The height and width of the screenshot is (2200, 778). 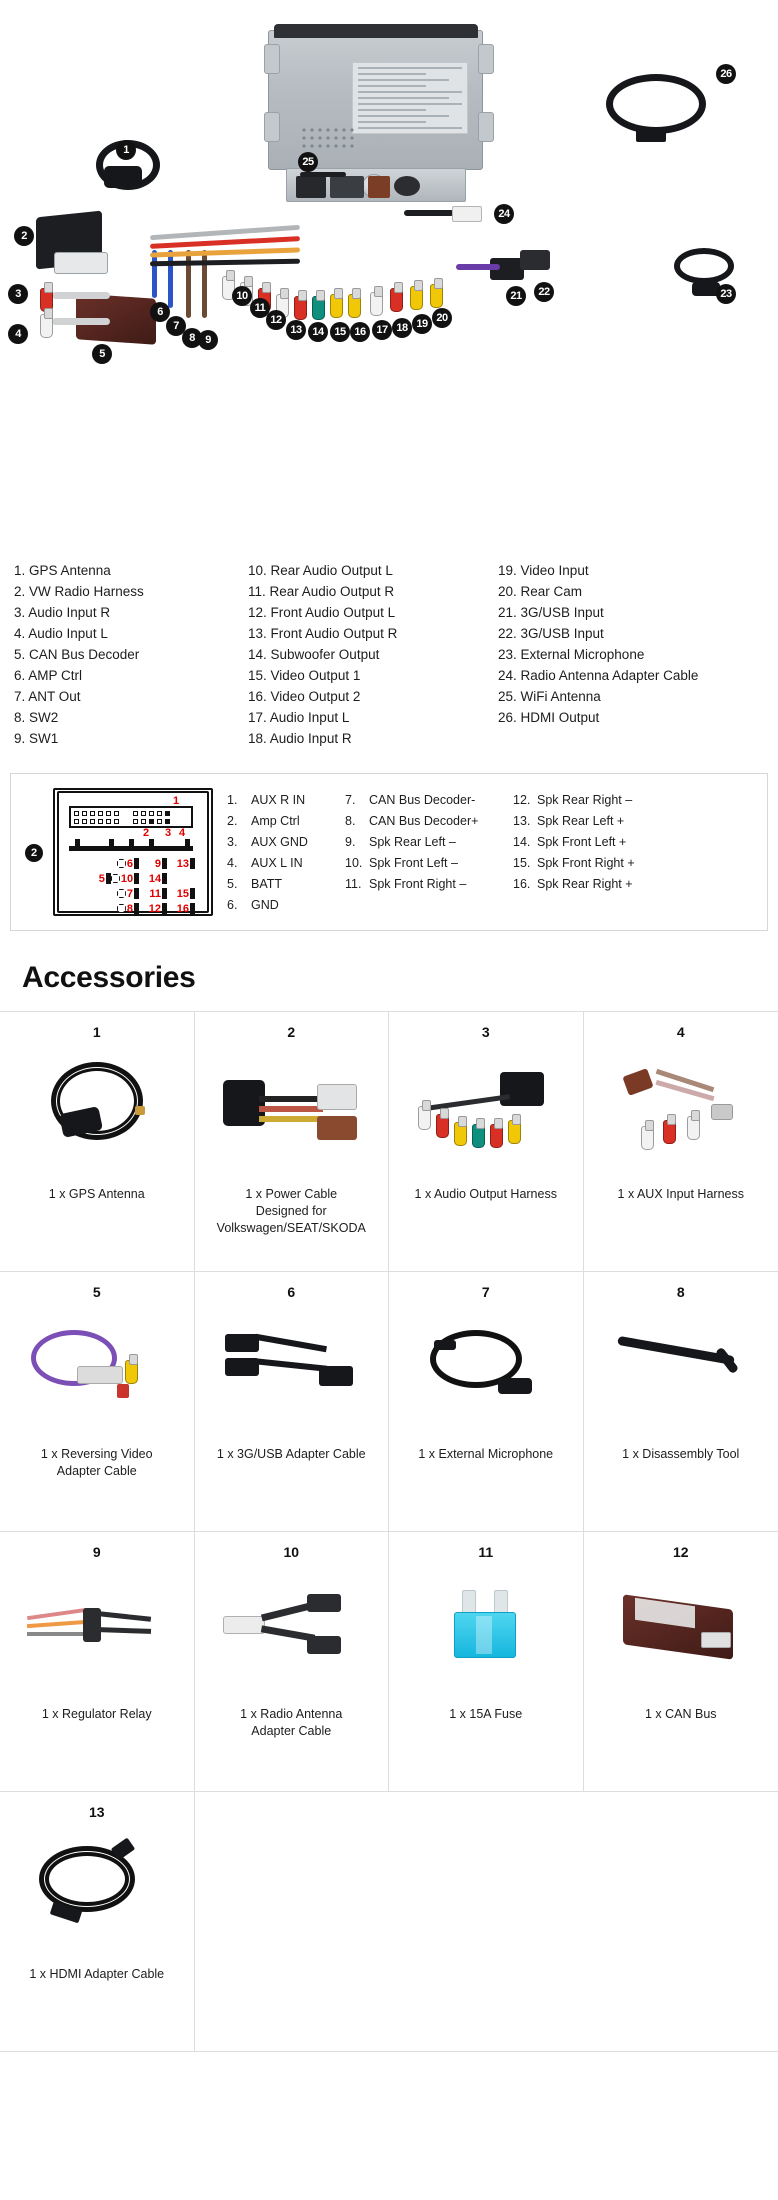 What do you see at coordinates (581, 821) in the screenshot?
I see `pin-text: Spk Rear Left +` at bounding box center [581, 821].